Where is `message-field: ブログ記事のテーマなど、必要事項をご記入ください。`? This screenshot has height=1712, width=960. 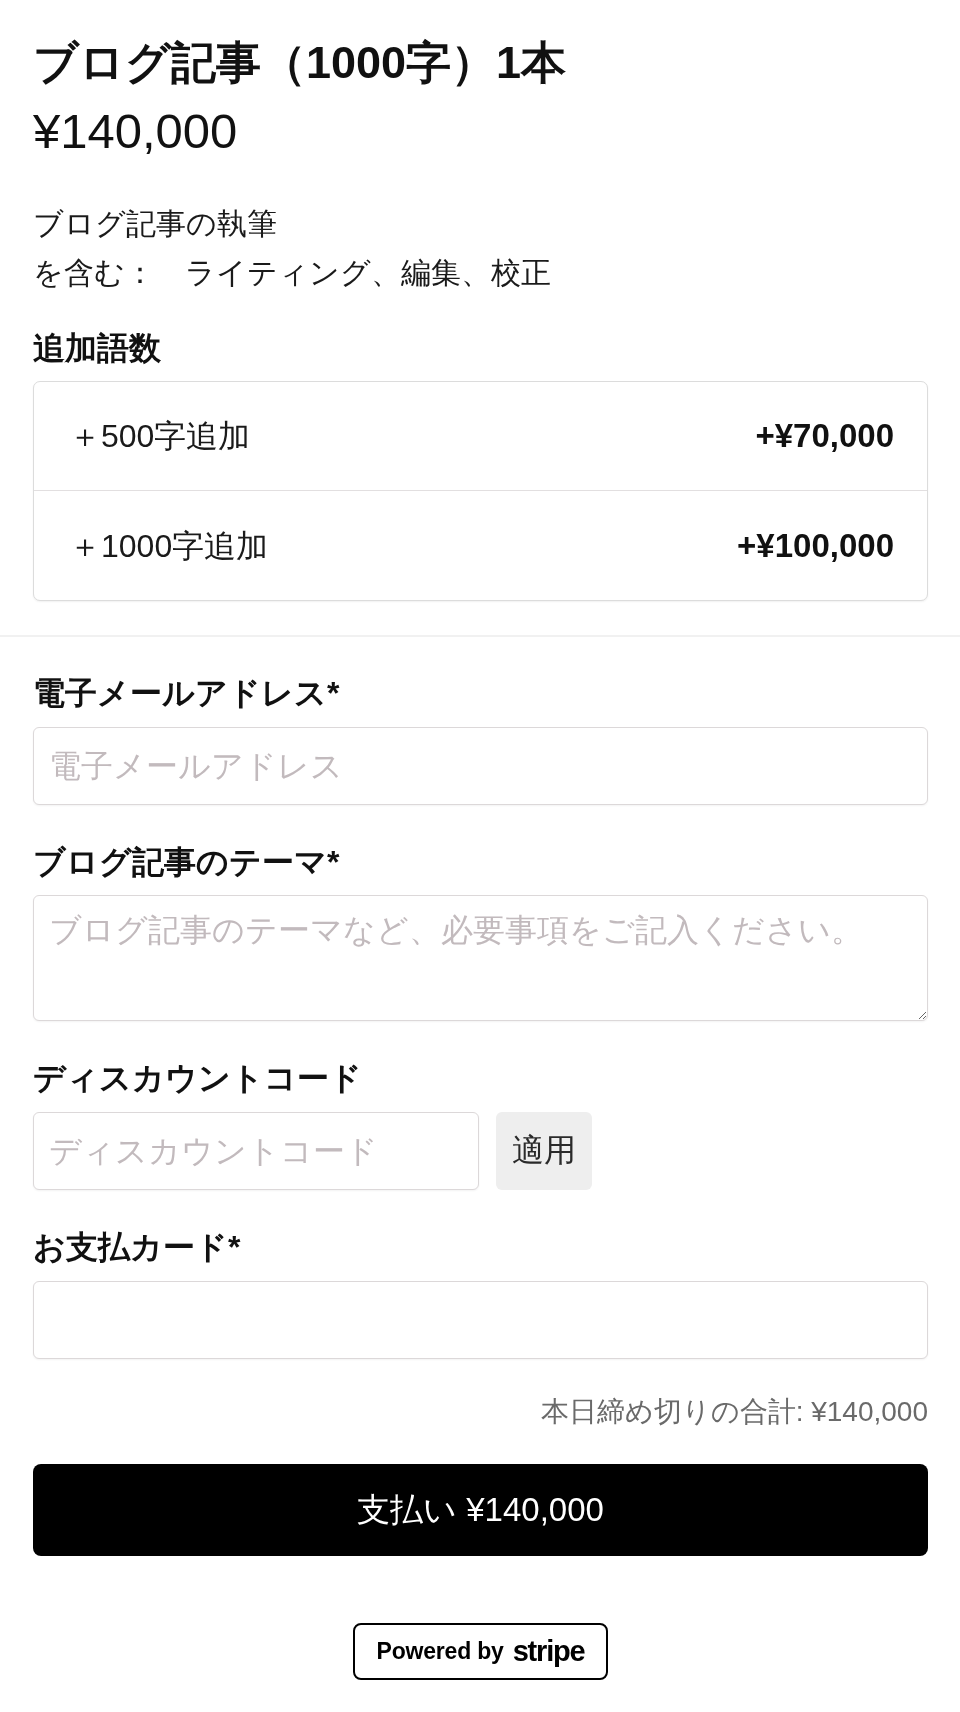 message-field: ブログ記事のテーマなど、必要事項をご記入ください。 is located at coordinates (480, 958).